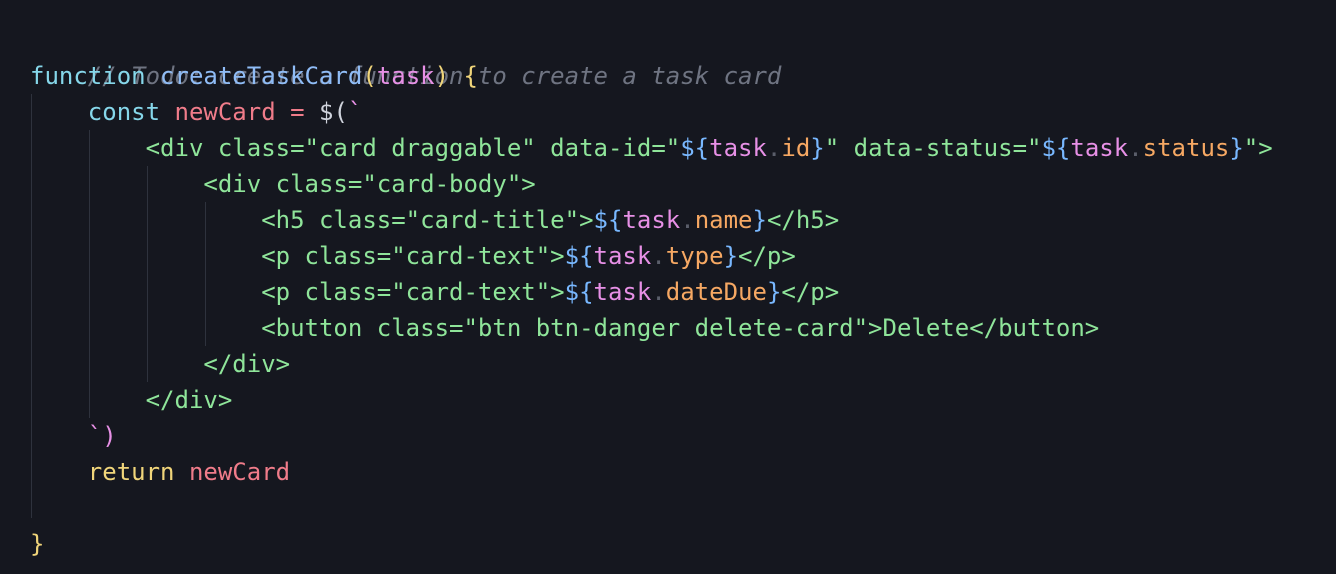  What do you see at coordinates (1186, 148) in the screenshot?
I see `prop-status: status` at bounding box center [1186, 148].